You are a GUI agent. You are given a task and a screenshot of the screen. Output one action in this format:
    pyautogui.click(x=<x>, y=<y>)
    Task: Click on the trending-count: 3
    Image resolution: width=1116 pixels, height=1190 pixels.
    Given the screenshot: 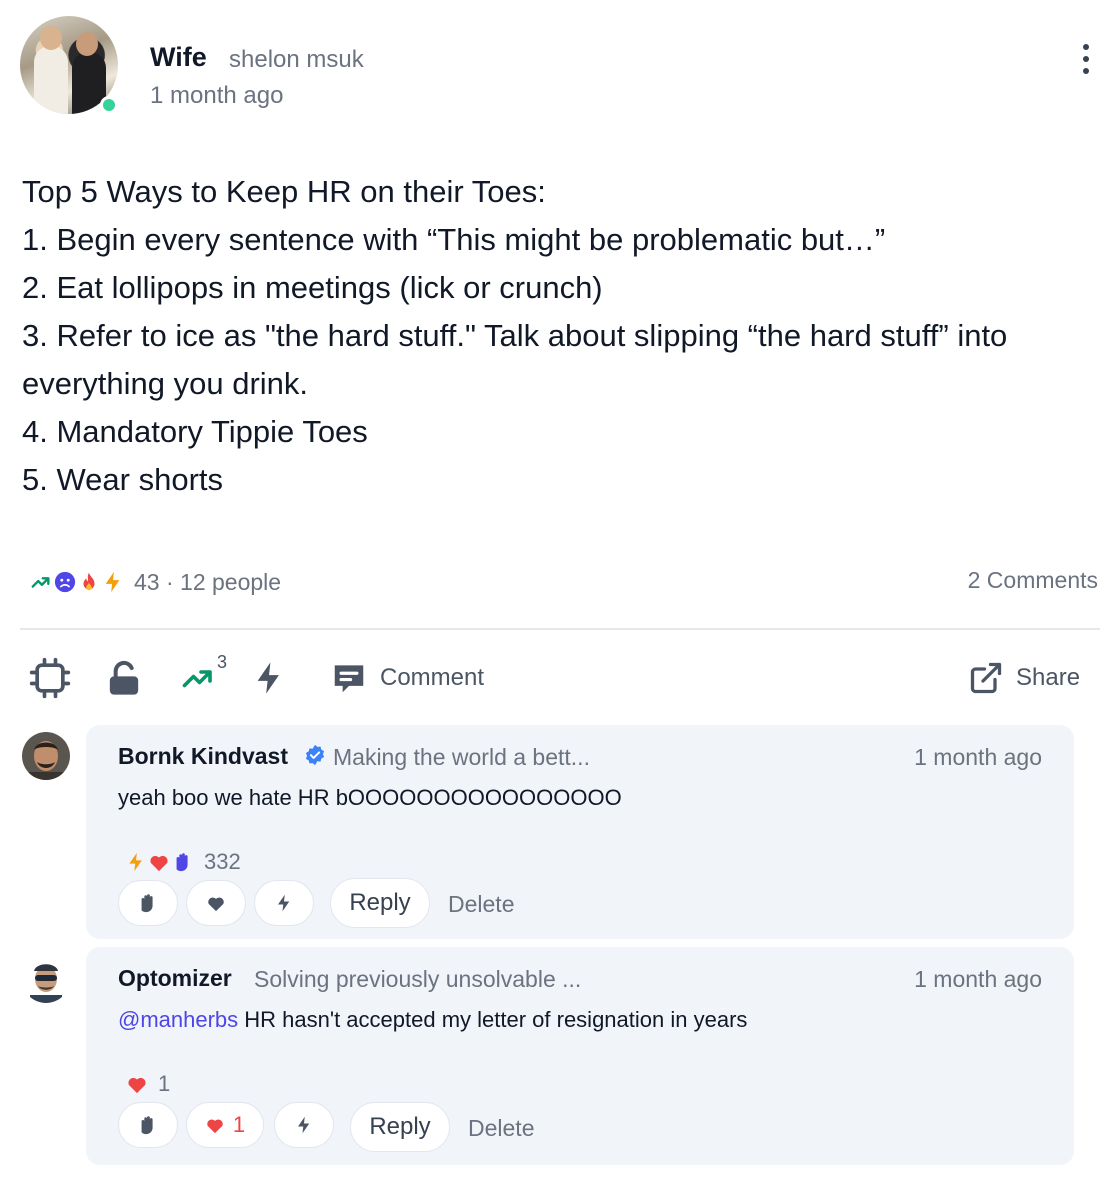 What is the action you would take?
    pyautogui.click(x=222, y=661)
    